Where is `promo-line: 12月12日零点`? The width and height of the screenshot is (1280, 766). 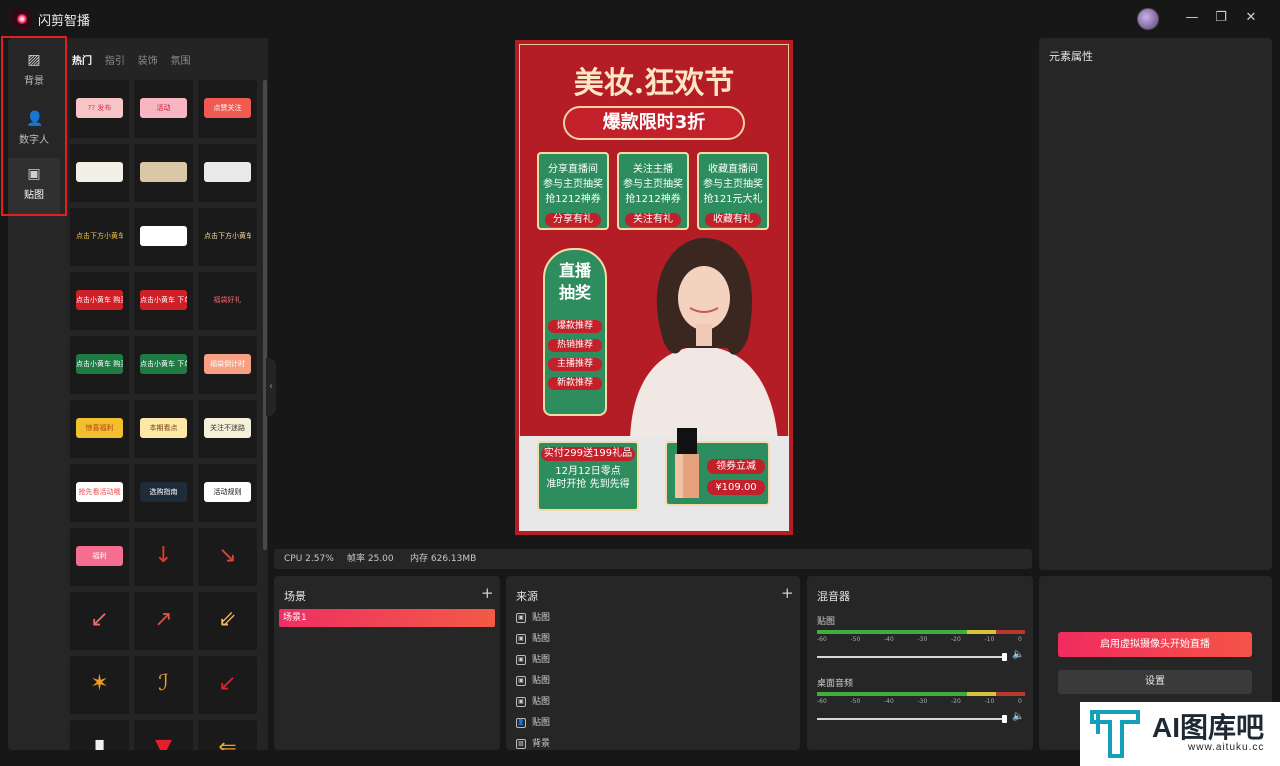 promo-line: 12月12日零点 is located at coordinates (588, 471).